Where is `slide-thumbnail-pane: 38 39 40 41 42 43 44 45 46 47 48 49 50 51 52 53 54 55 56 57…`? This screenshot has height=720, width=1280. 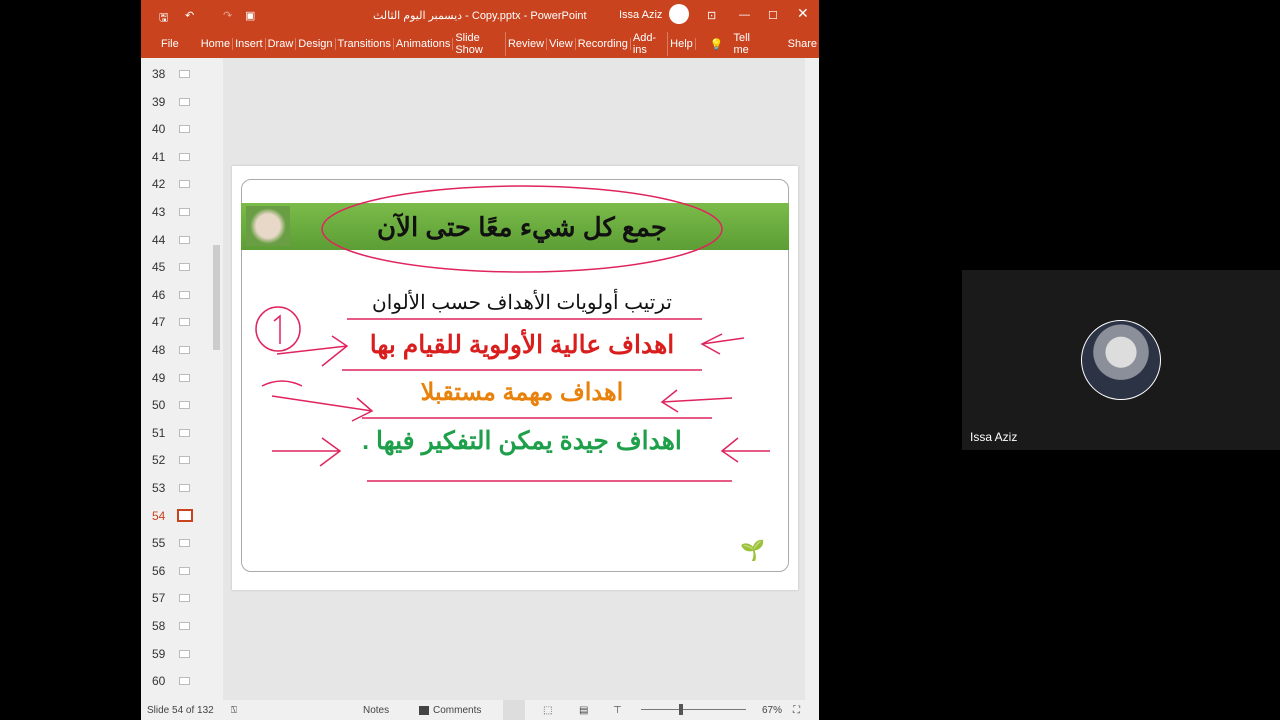 slide-thumbnail-pane: 38 39 40 41 42 43 44 45 46 47 48 49 50 51 52 53 54 55 56 57… is located at coordinates (182, 379).